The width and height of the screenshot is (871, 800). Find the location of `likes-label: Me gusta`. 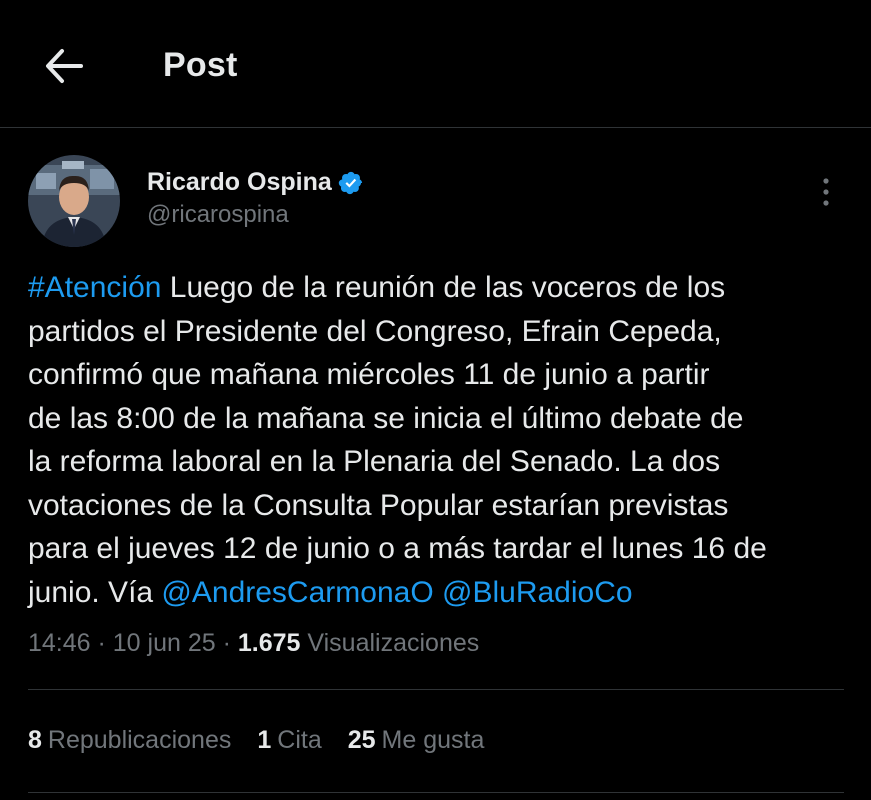

likes-label: Me gusta is located at coordinates (433, 740).